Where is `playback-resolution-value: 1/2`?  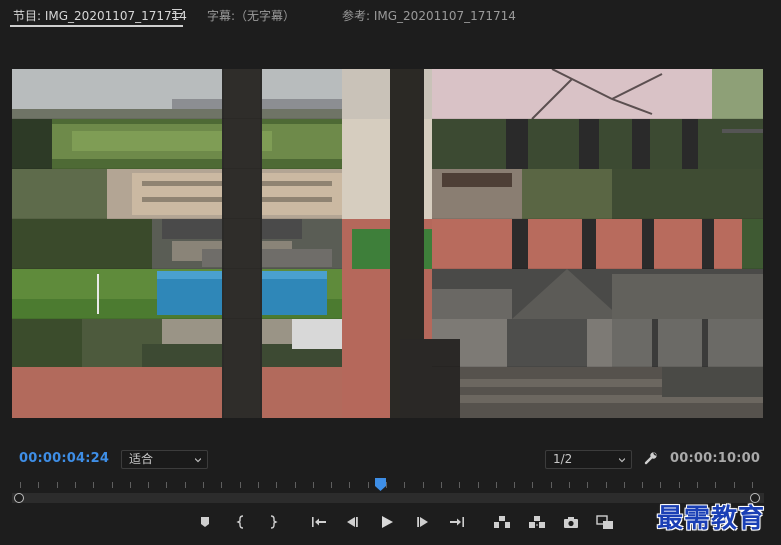 playback-resolution-value: 1/2 is located at coordinates (563, 459).